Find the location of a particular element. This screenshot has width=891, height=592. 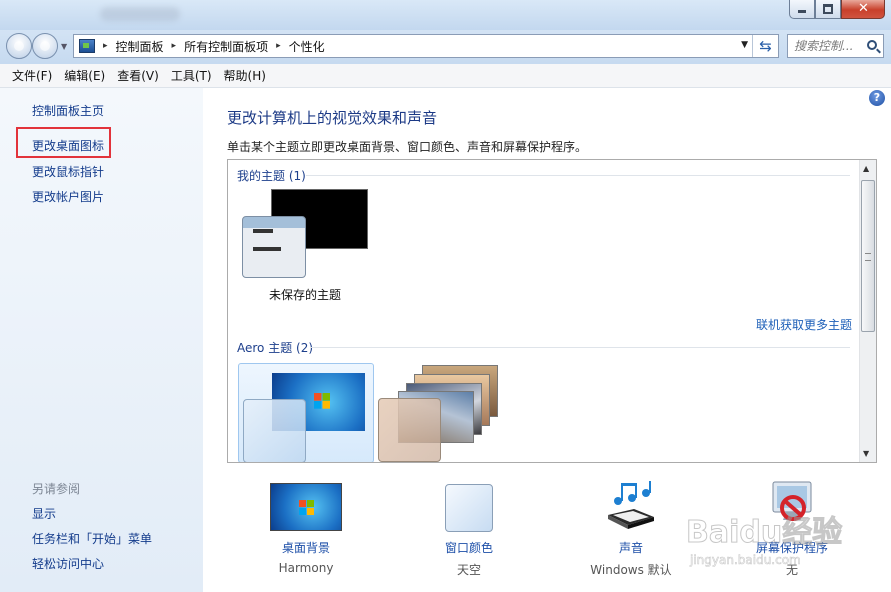

theme-unsaved: 未保存的主题 is located at coordinates (307, 251).